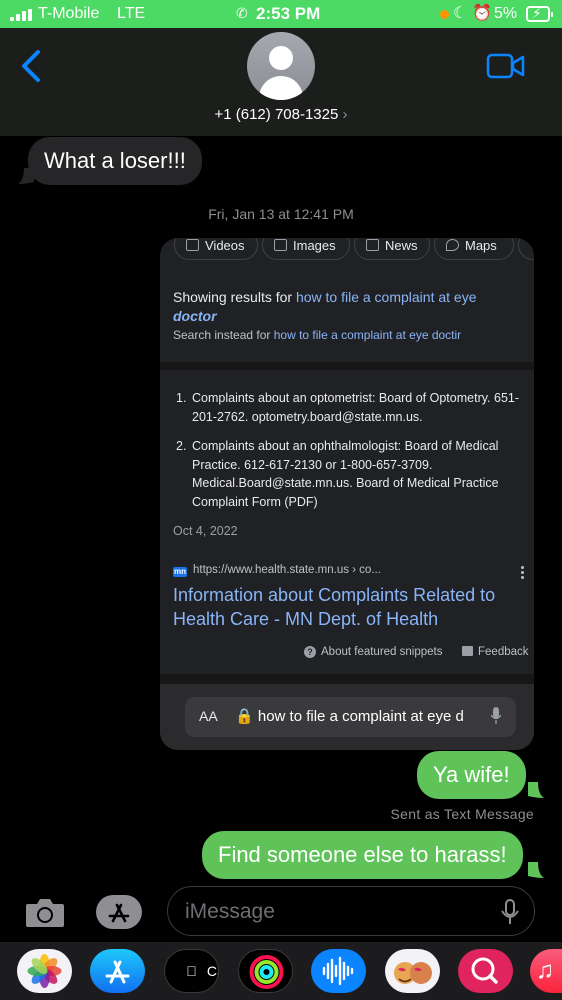 This screenshot has width=562, height=1000. I want to click on cash-label-text: Cash, so click(210, 971).